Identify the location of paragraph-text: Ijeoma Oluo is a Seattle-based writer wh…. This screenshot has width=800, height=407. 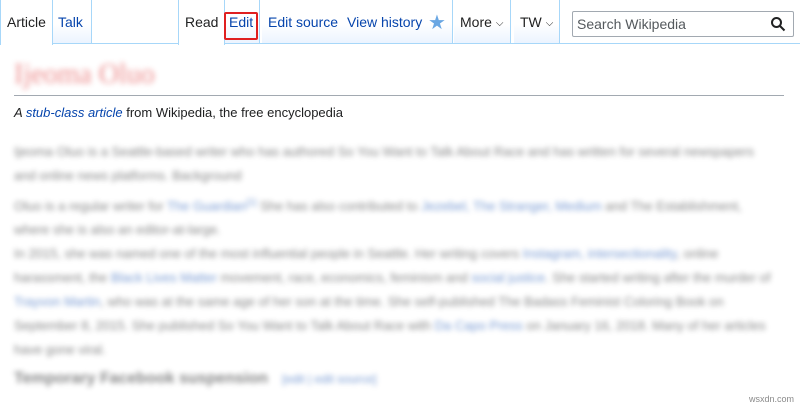
(384, 163).